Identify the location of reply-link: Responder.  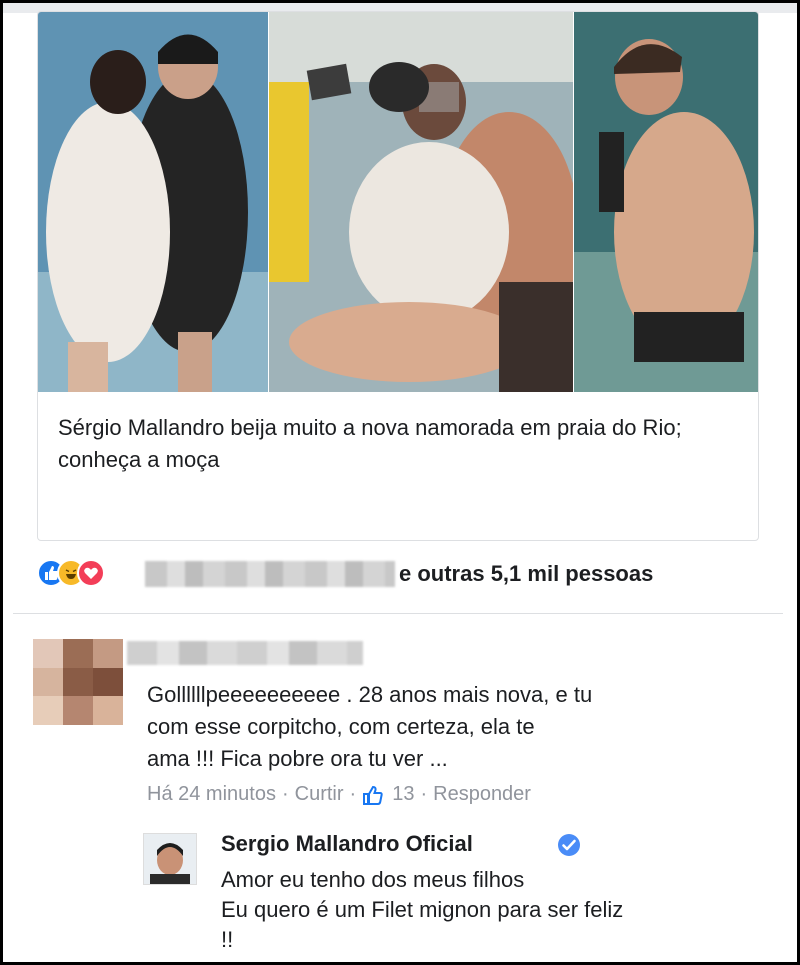
(482, 794).